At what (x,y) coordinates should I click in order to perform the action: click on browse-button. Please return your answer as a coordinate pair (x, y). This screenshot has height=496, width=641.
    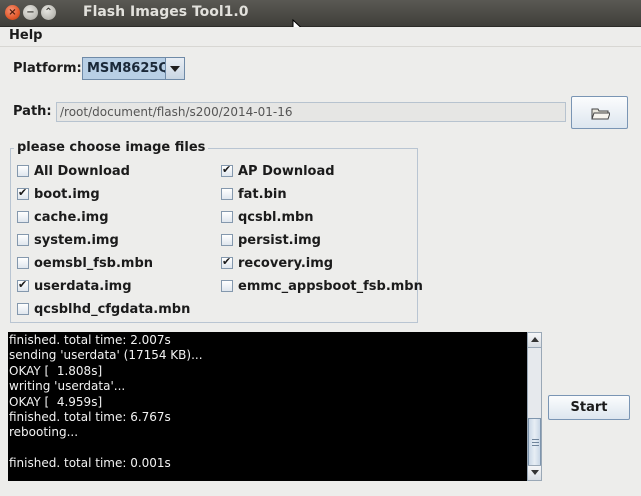
    Looking at the image, I should click on (599, 112).